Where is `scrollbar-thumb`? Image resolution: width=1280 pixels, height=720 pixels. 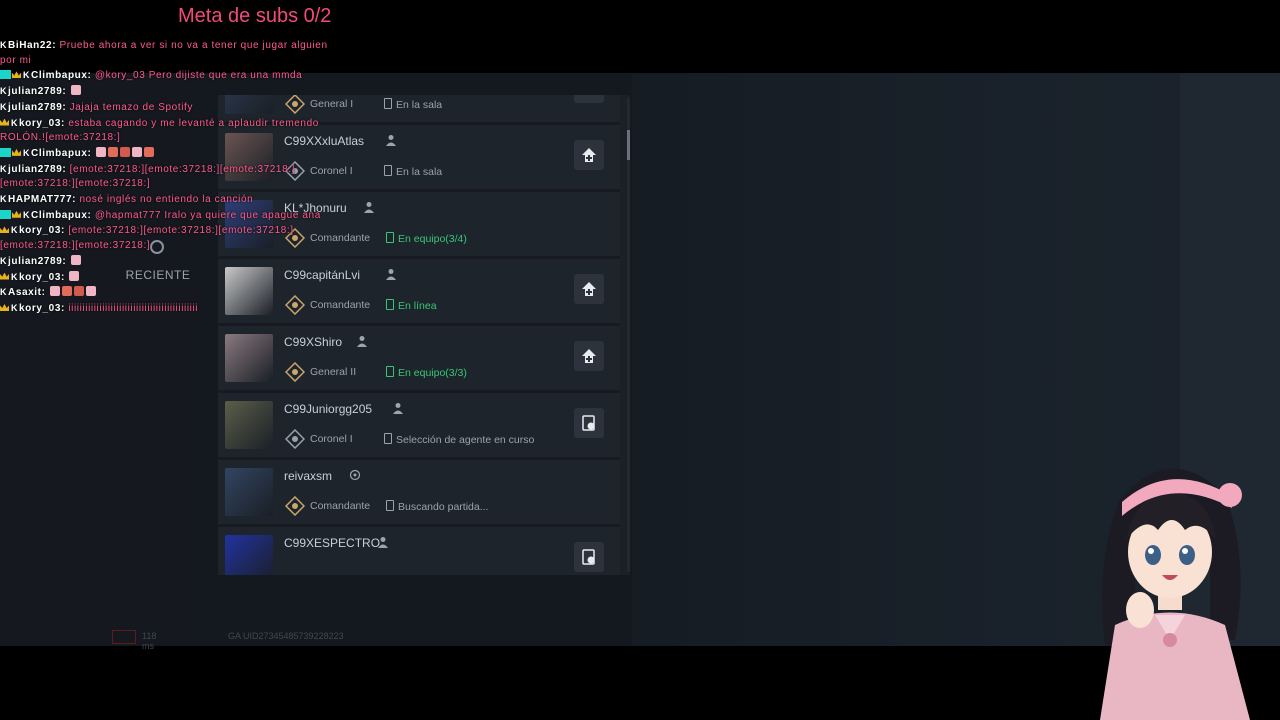
scrollbar-thumb is located at coordinates (628, 145).